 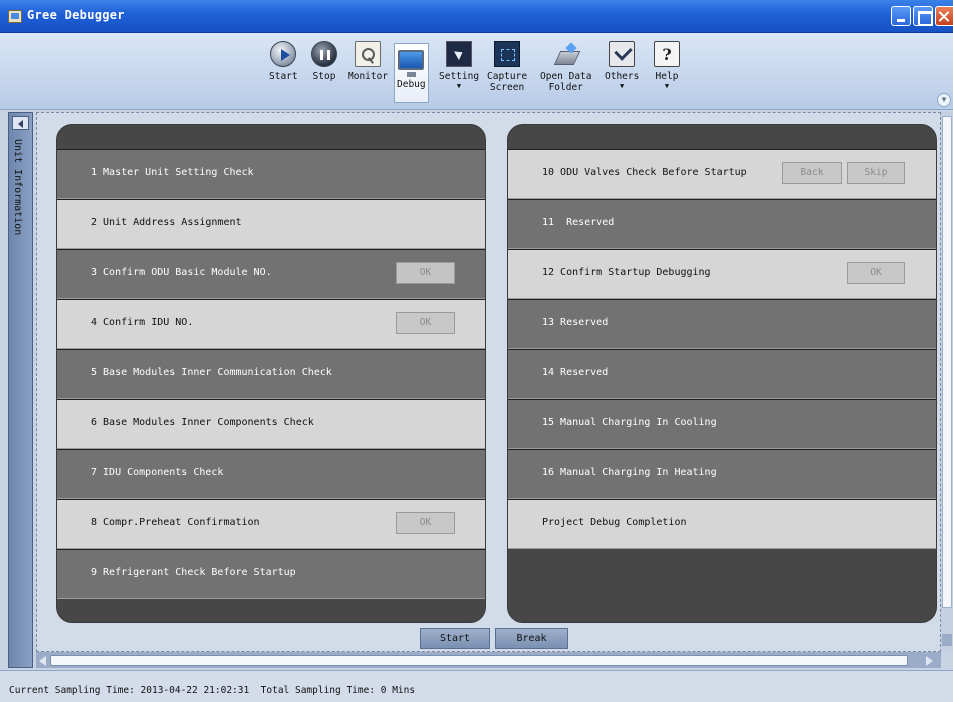 I want to click on monitor-tool-label: Monitor, so click(x=368, y=76).